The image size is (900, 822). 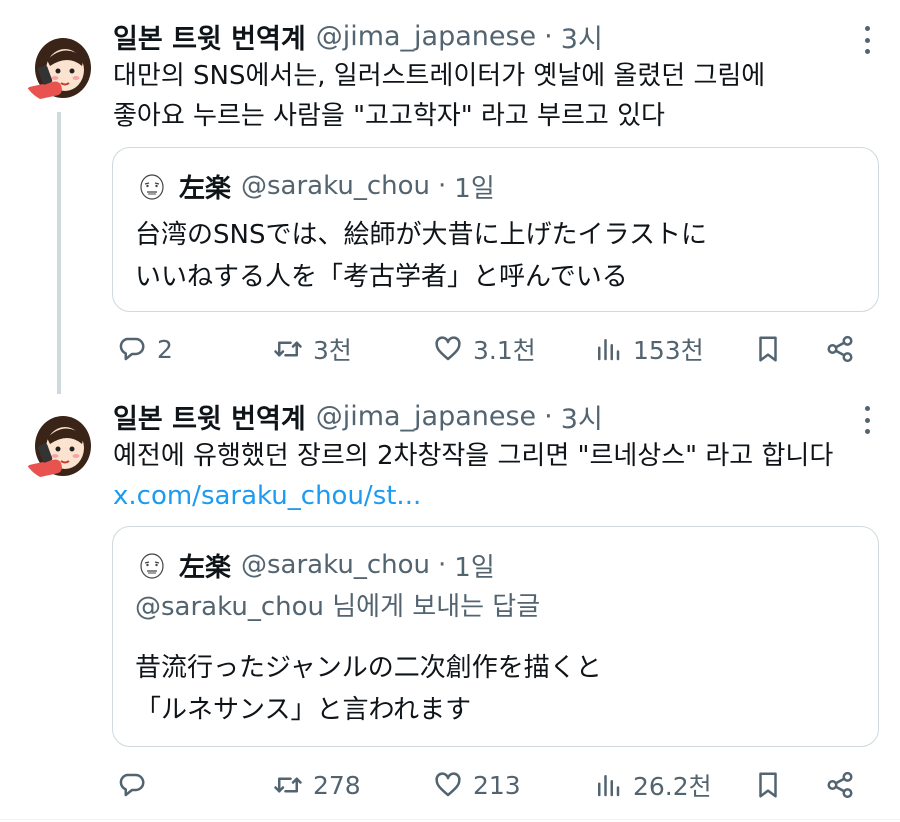 I want to click on quote-text-line: いいねする人を「考古学者」と呼んでいる, so click(x=381, y=277).